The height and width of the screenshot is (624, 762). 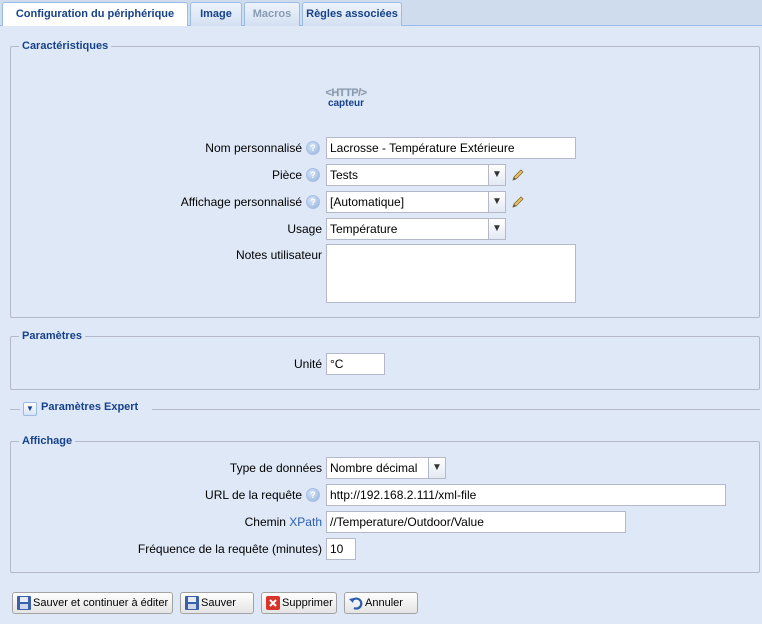 I want to click on parameters-fieldset: Paramètres, so click(x=385, y=360).